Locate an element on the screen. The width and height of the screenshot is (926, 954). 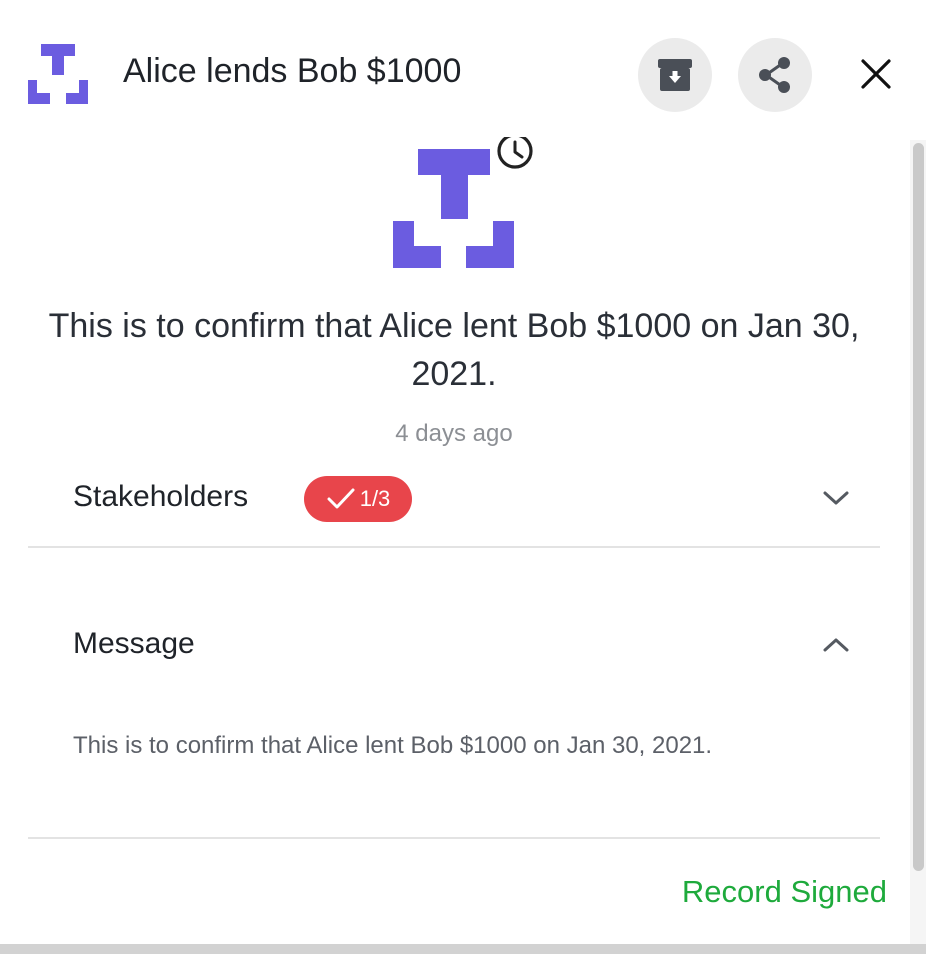
close-icon is located at coordinates (876, 74).